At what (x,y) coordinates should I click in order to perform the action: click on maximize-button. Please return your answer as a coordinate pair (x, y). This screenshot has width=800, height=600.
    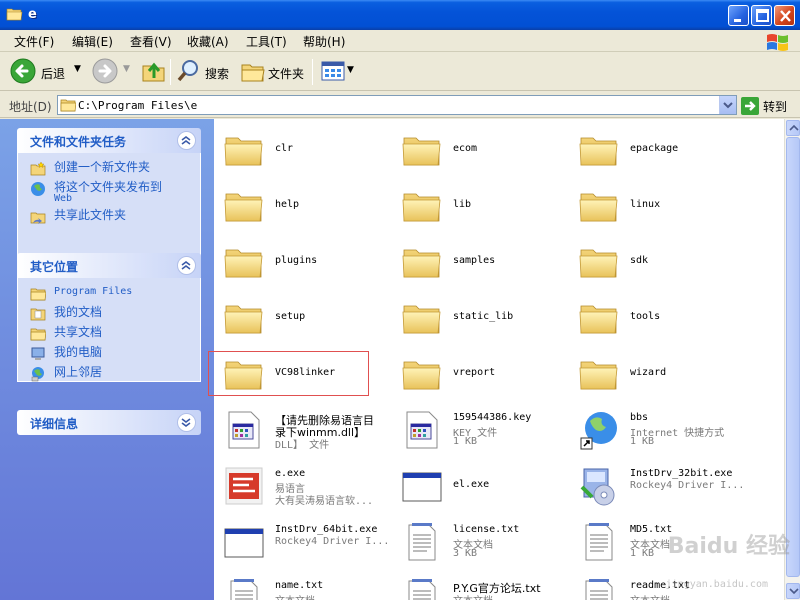
    Looking at the image, I should click on (761, 15).